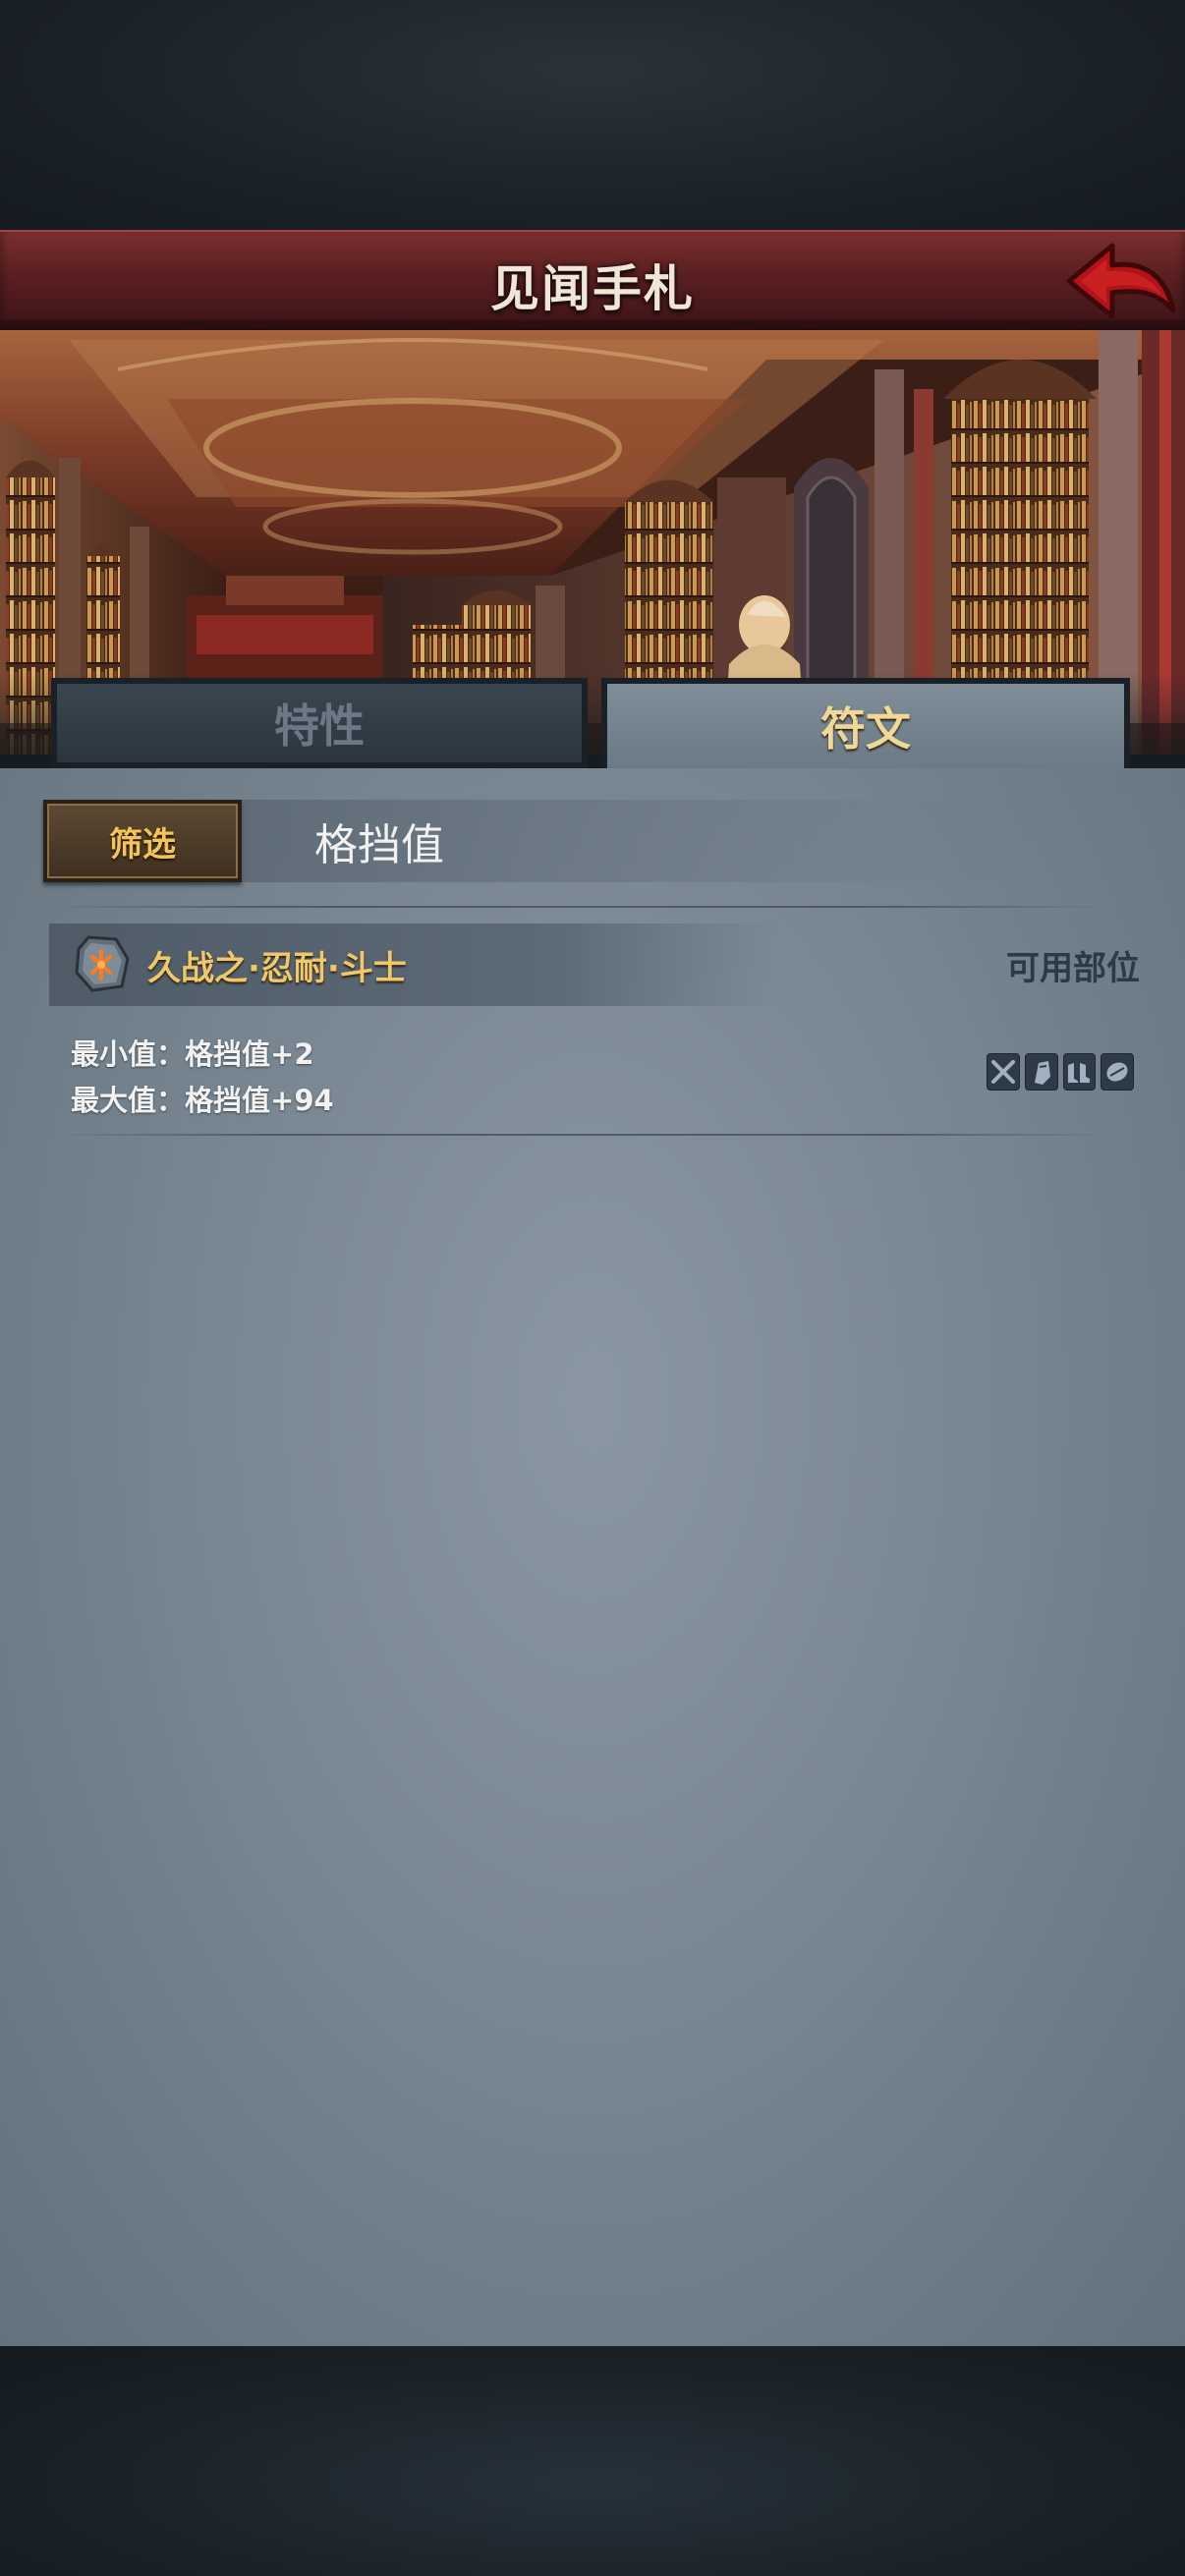 The height and width of the screenshot is (2576, 1185). What do you see at coordinates (277, 968) in the screenshot?
I see `rune-name: 久战之·忍耐·斗士` at bounding box center [277, 968].